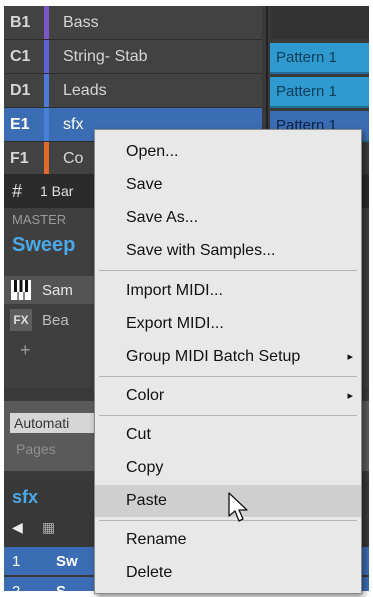 The width and height of the screenshot is (373, 597). What do you see at coordinates (105, 56) in the screenshot?
I see `group-name: String- Stab` at bounding box center [105, 56].